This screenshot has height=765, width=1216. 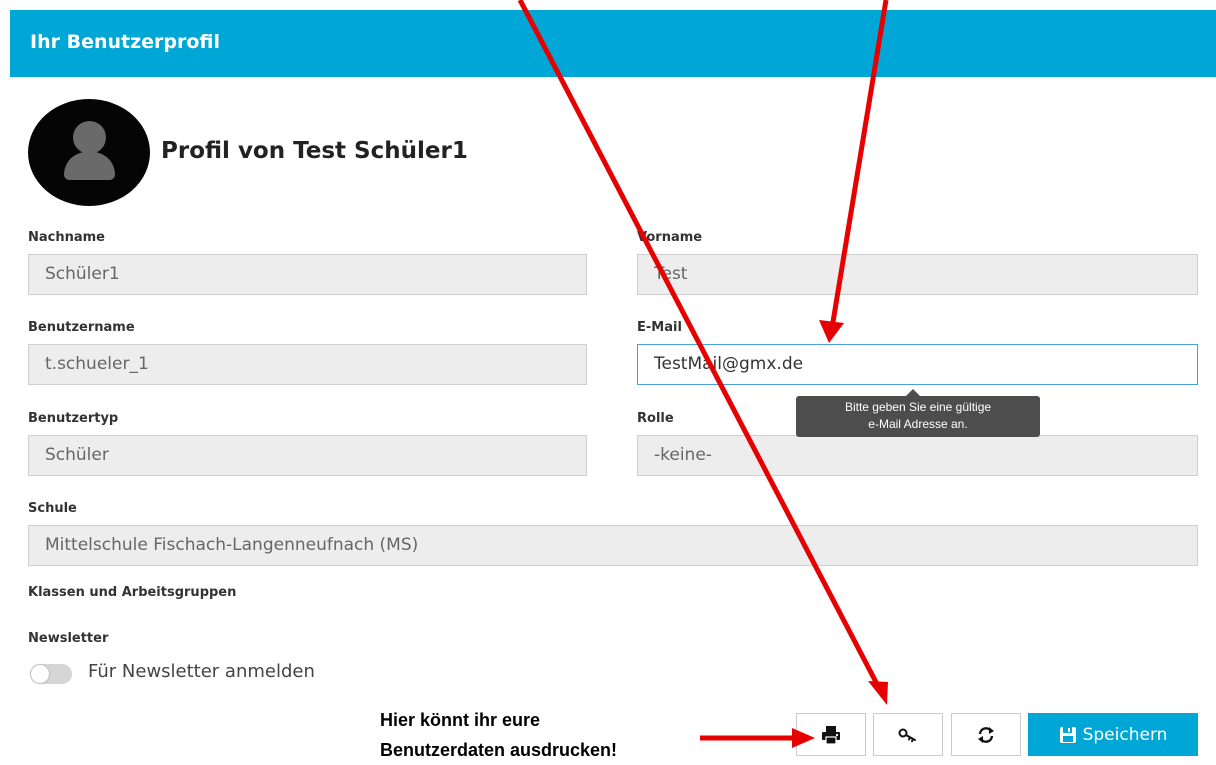 I want to click on page-header: Ihr Benutzerprofil, so click(x=613, y=43).